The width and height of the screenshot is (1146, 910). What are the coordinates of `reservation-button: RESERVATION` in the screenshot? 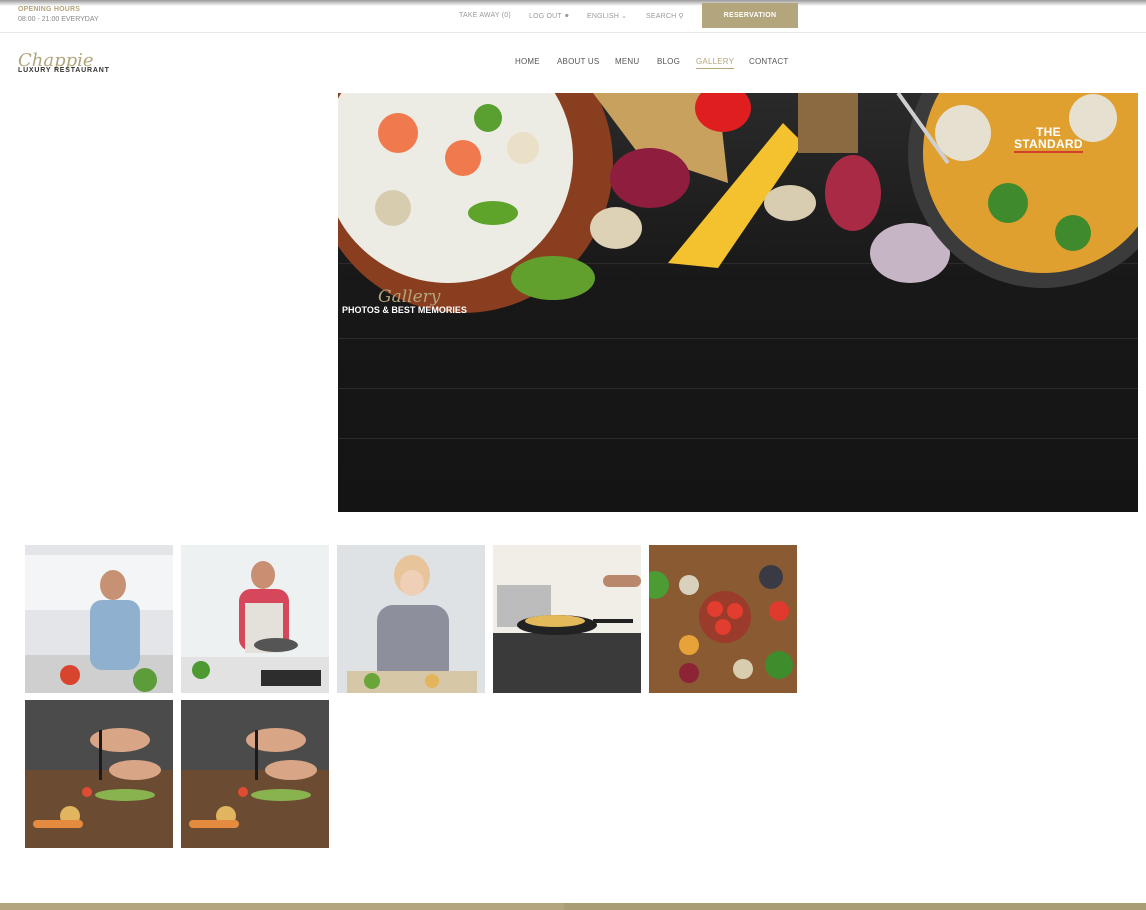 It's located at (750, 15).